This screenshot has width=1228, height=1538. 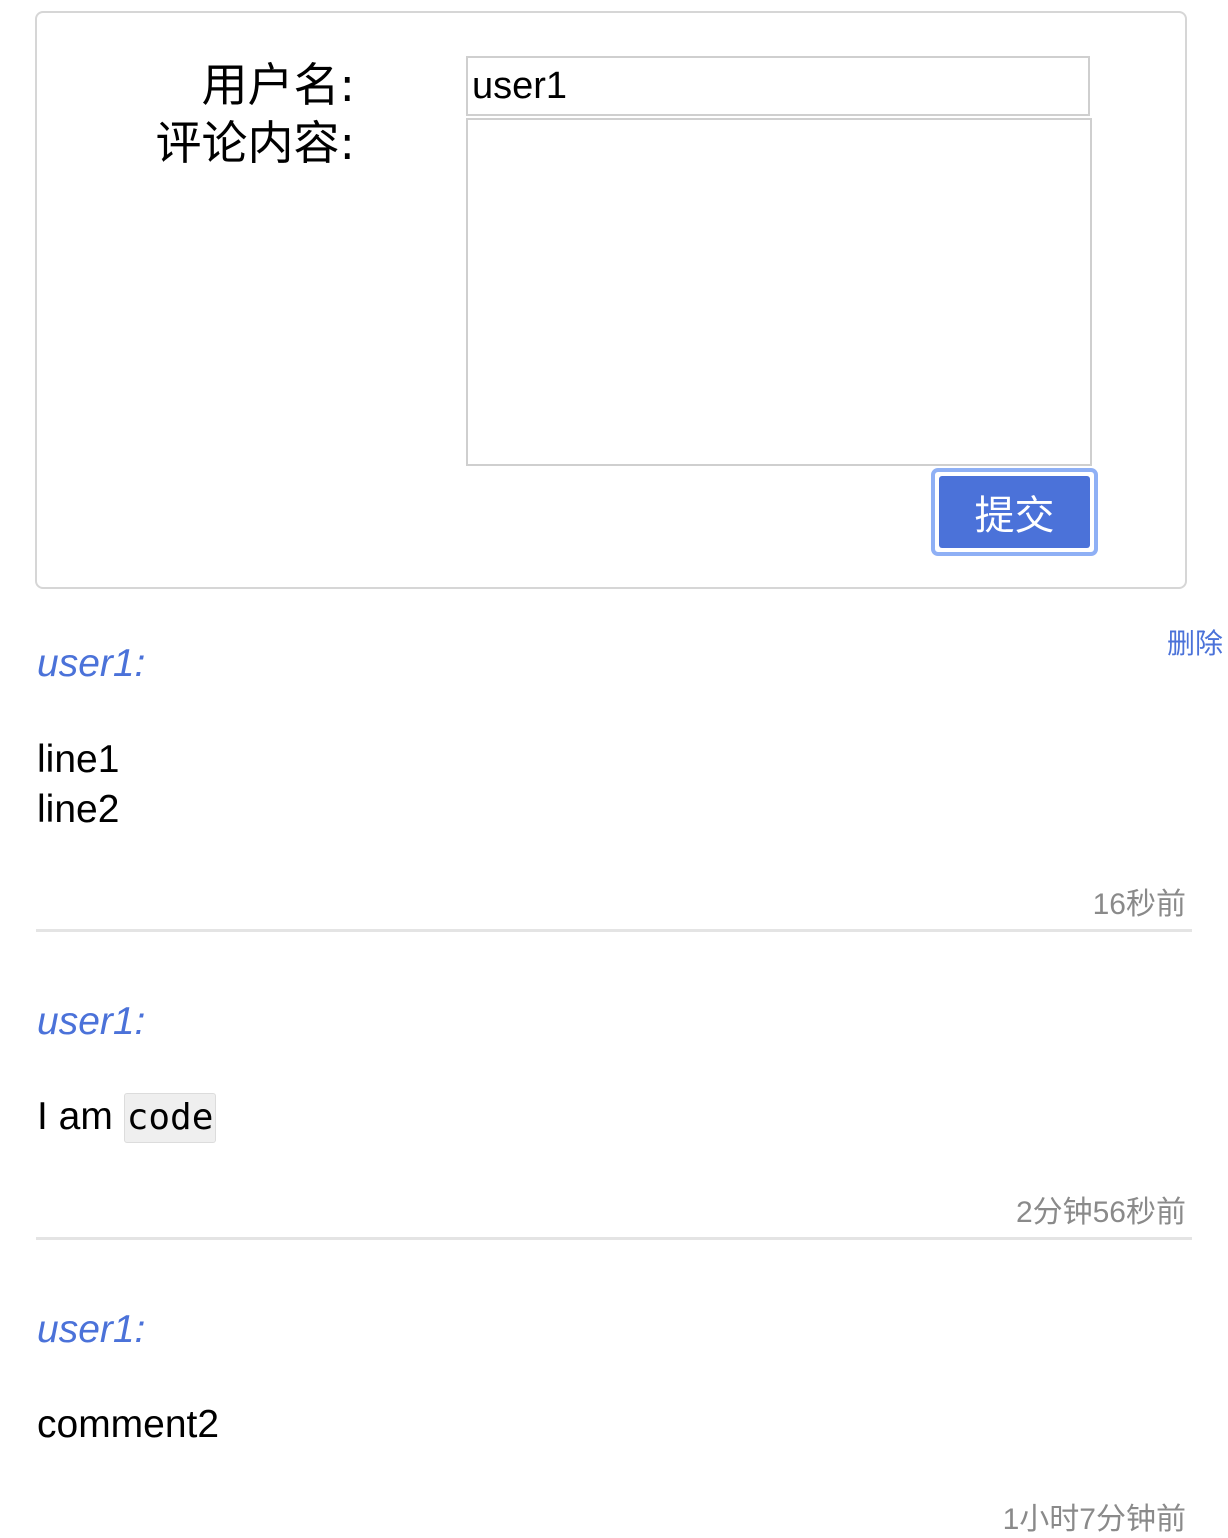 I want to click on comment-body-line: line1, so click(x=78, y=759).